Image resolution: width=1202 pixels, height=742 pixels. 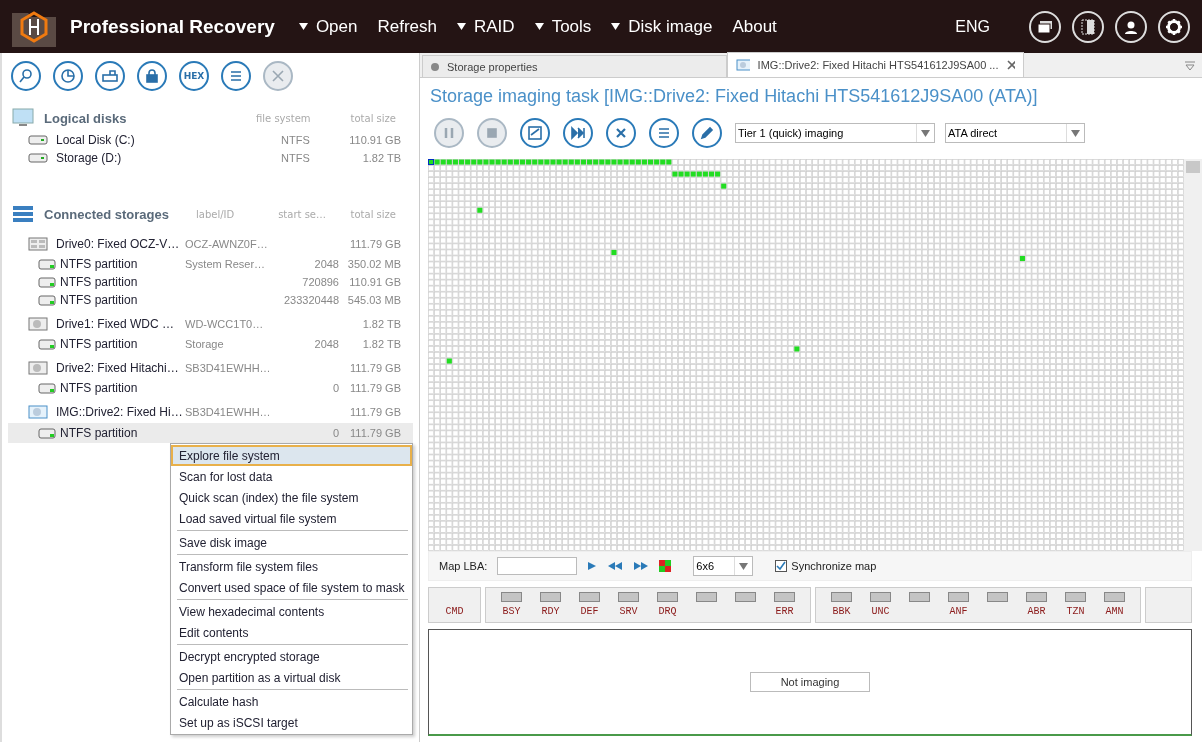 I want to click on skip-icon, so click(x=578, y=133).